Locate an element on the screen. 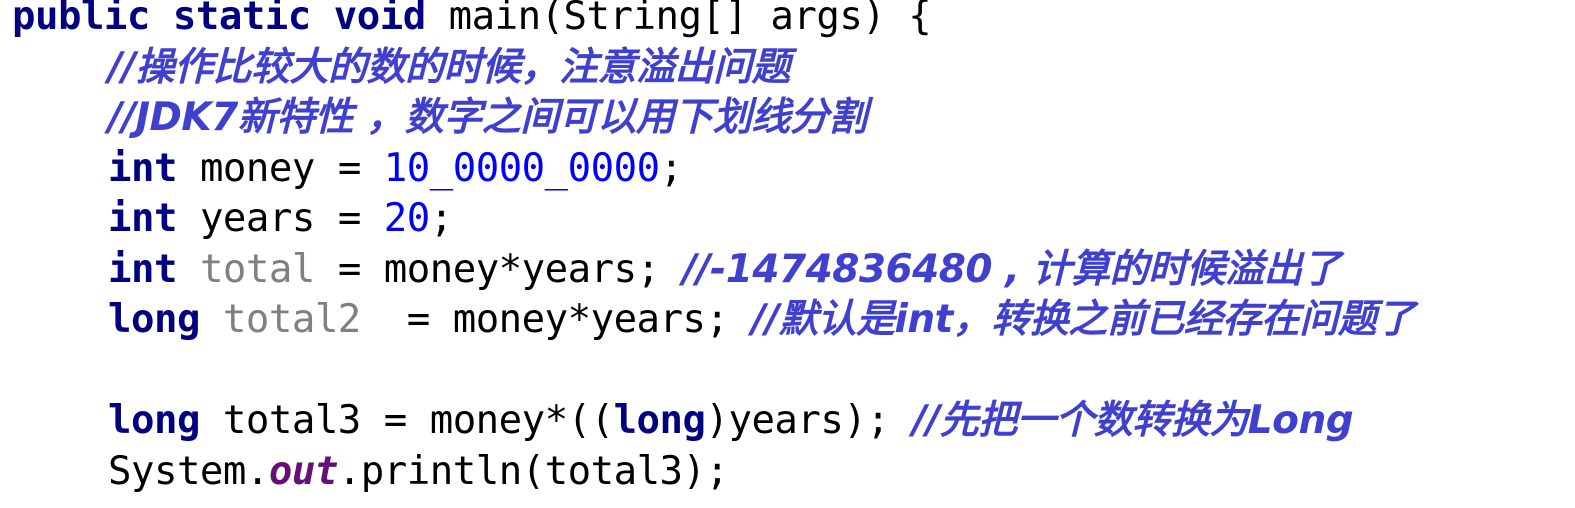 The image size is (1575, 508). number-literal-money: 10_0000_0000 is located at coordinates (521, 168).